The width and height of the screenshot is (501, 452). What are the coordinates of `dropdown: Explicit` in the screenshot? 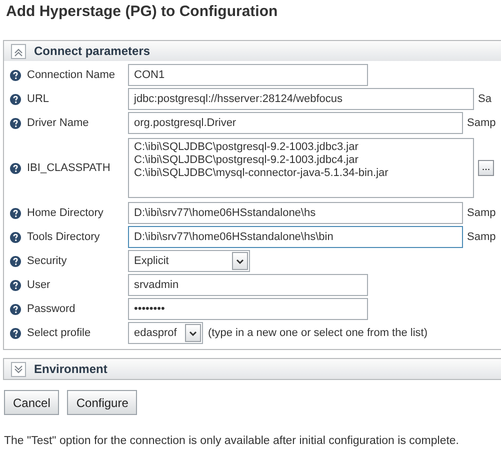 It's located at (189, 261).